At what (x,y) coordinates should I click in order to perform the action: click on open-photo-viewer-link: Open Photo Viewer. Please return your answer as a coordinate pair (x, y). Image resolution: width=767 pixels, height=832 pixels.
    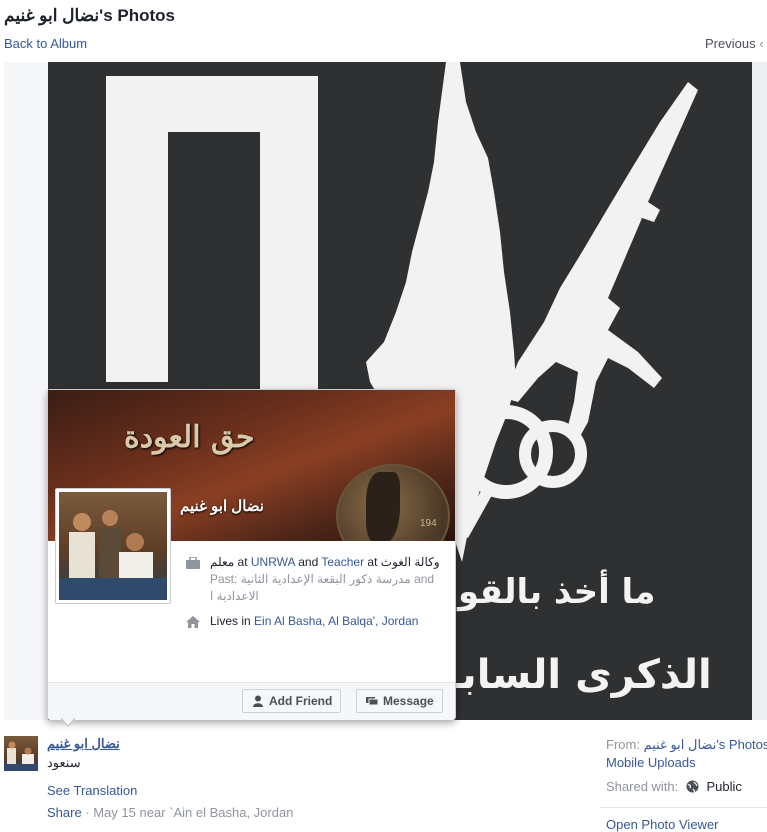
    Looking at the image, I should click on (662, 824).